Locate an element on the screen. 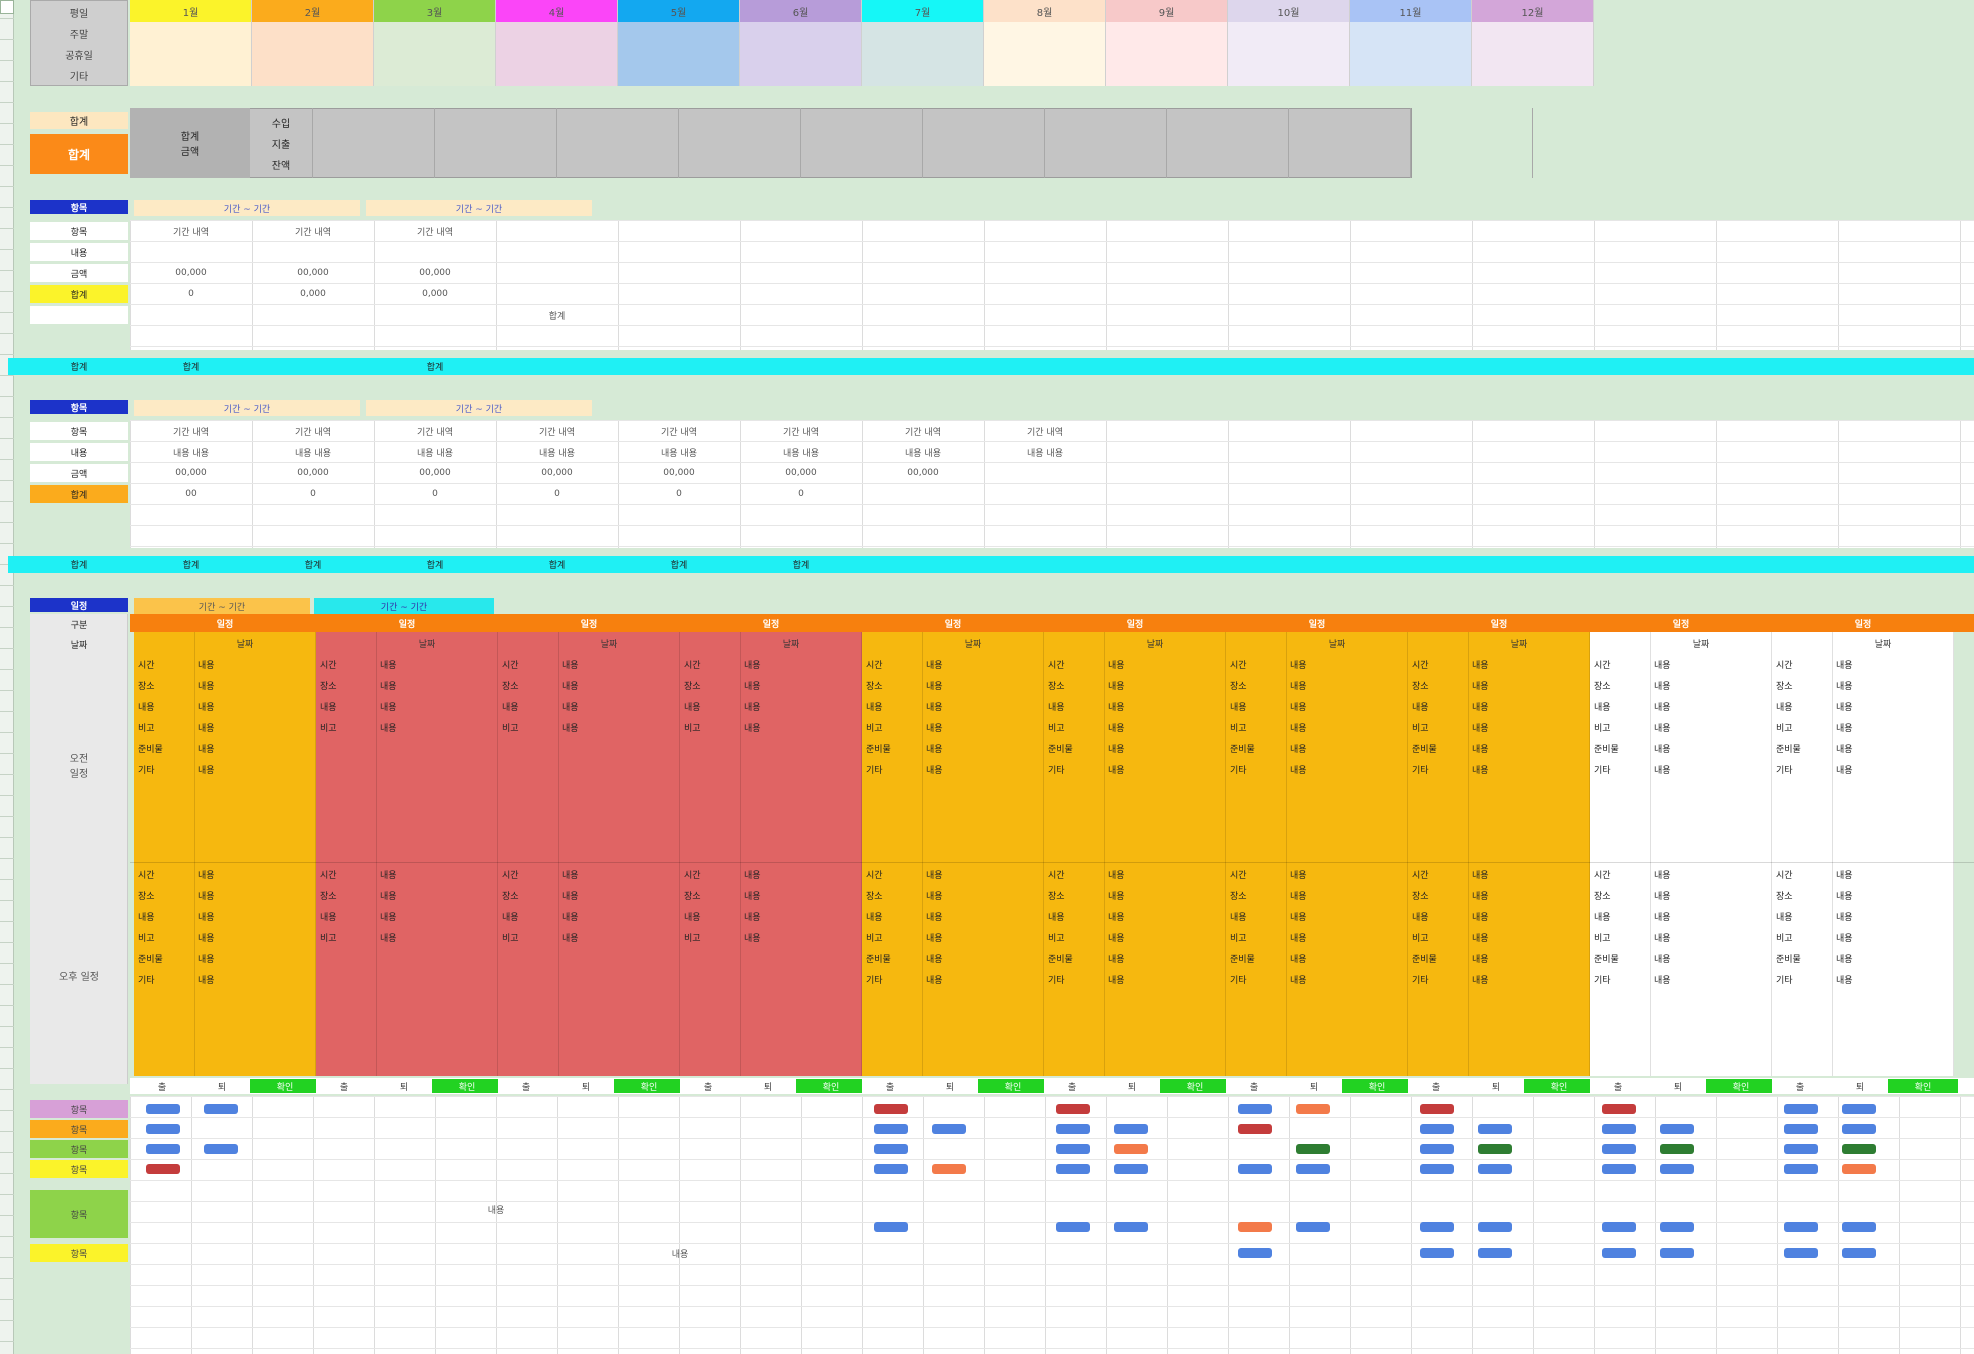 Image resolution: width=1974 pixels, height=1354 pixels. section2-period-tag: 기간 ~ 기간 is located at coordinates (247, 408).